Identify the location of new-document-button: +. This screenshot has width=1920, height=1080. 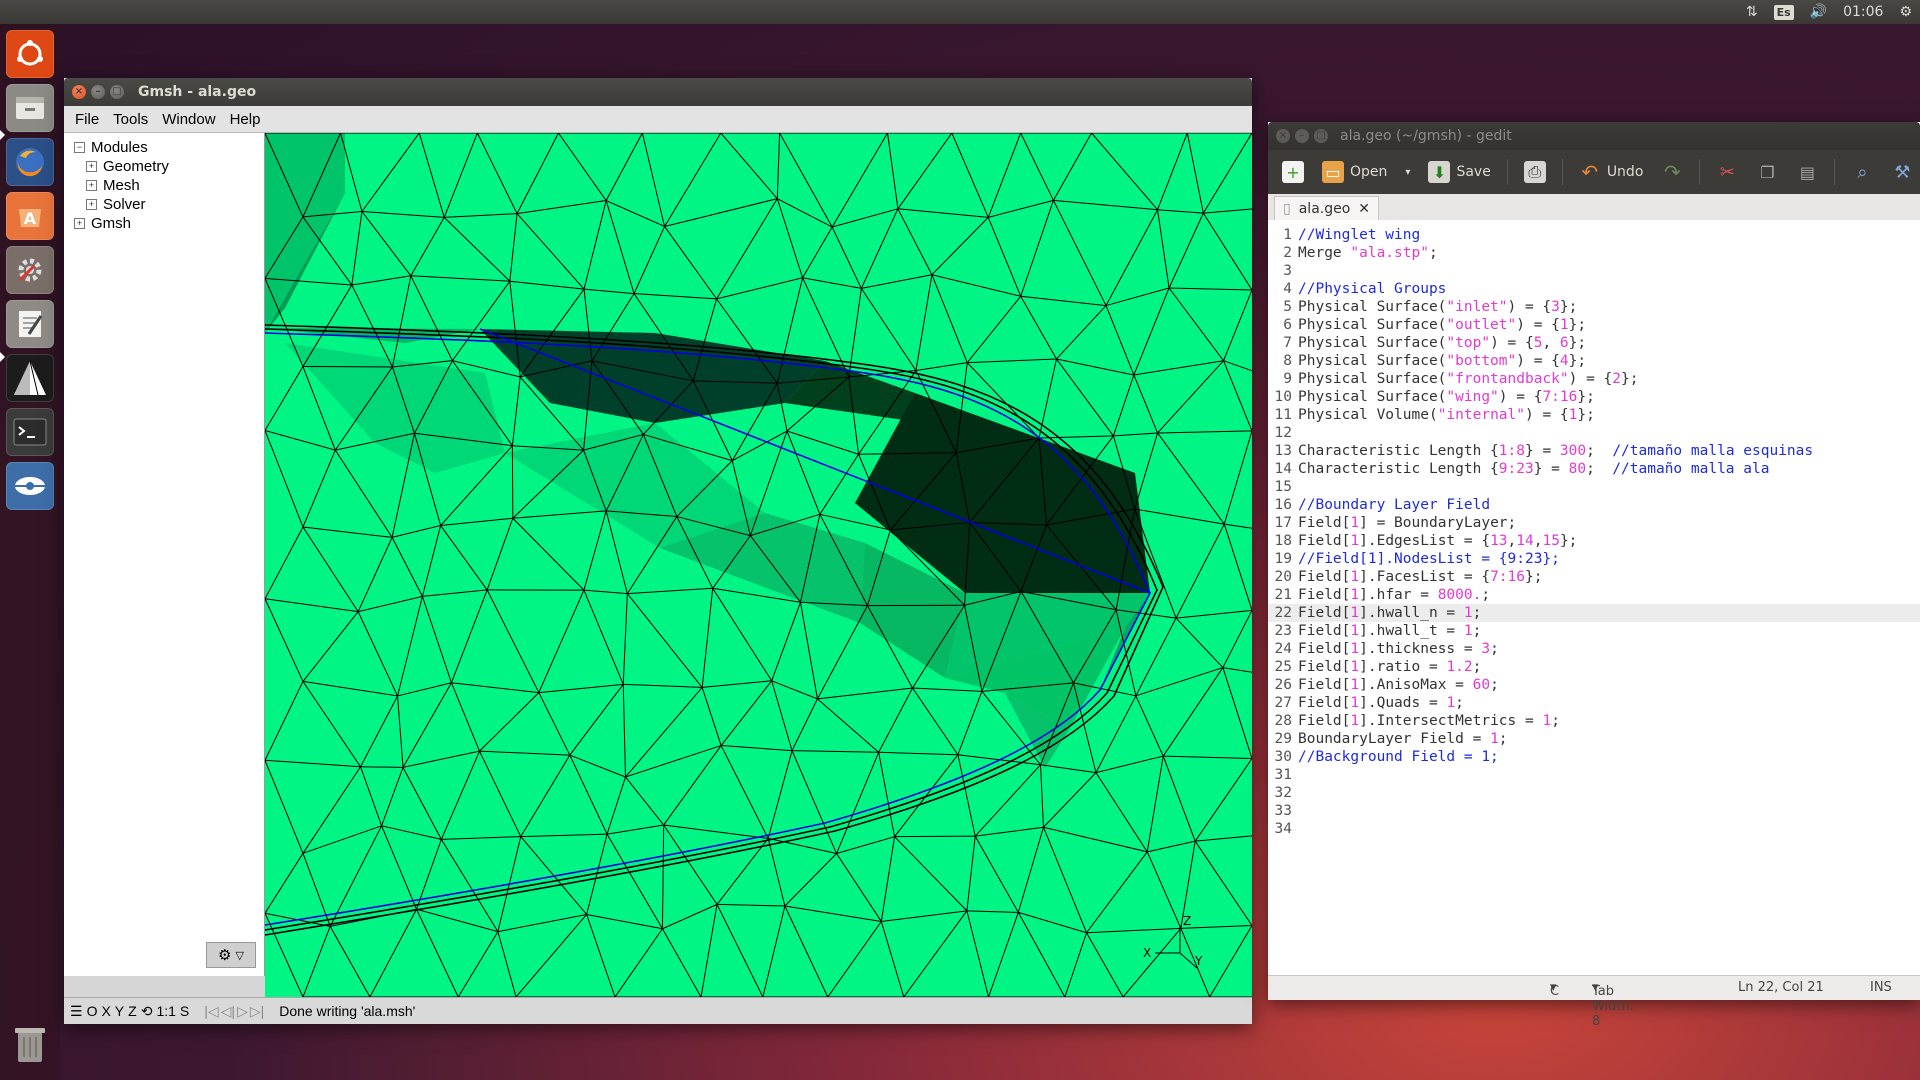
(1293, 172).